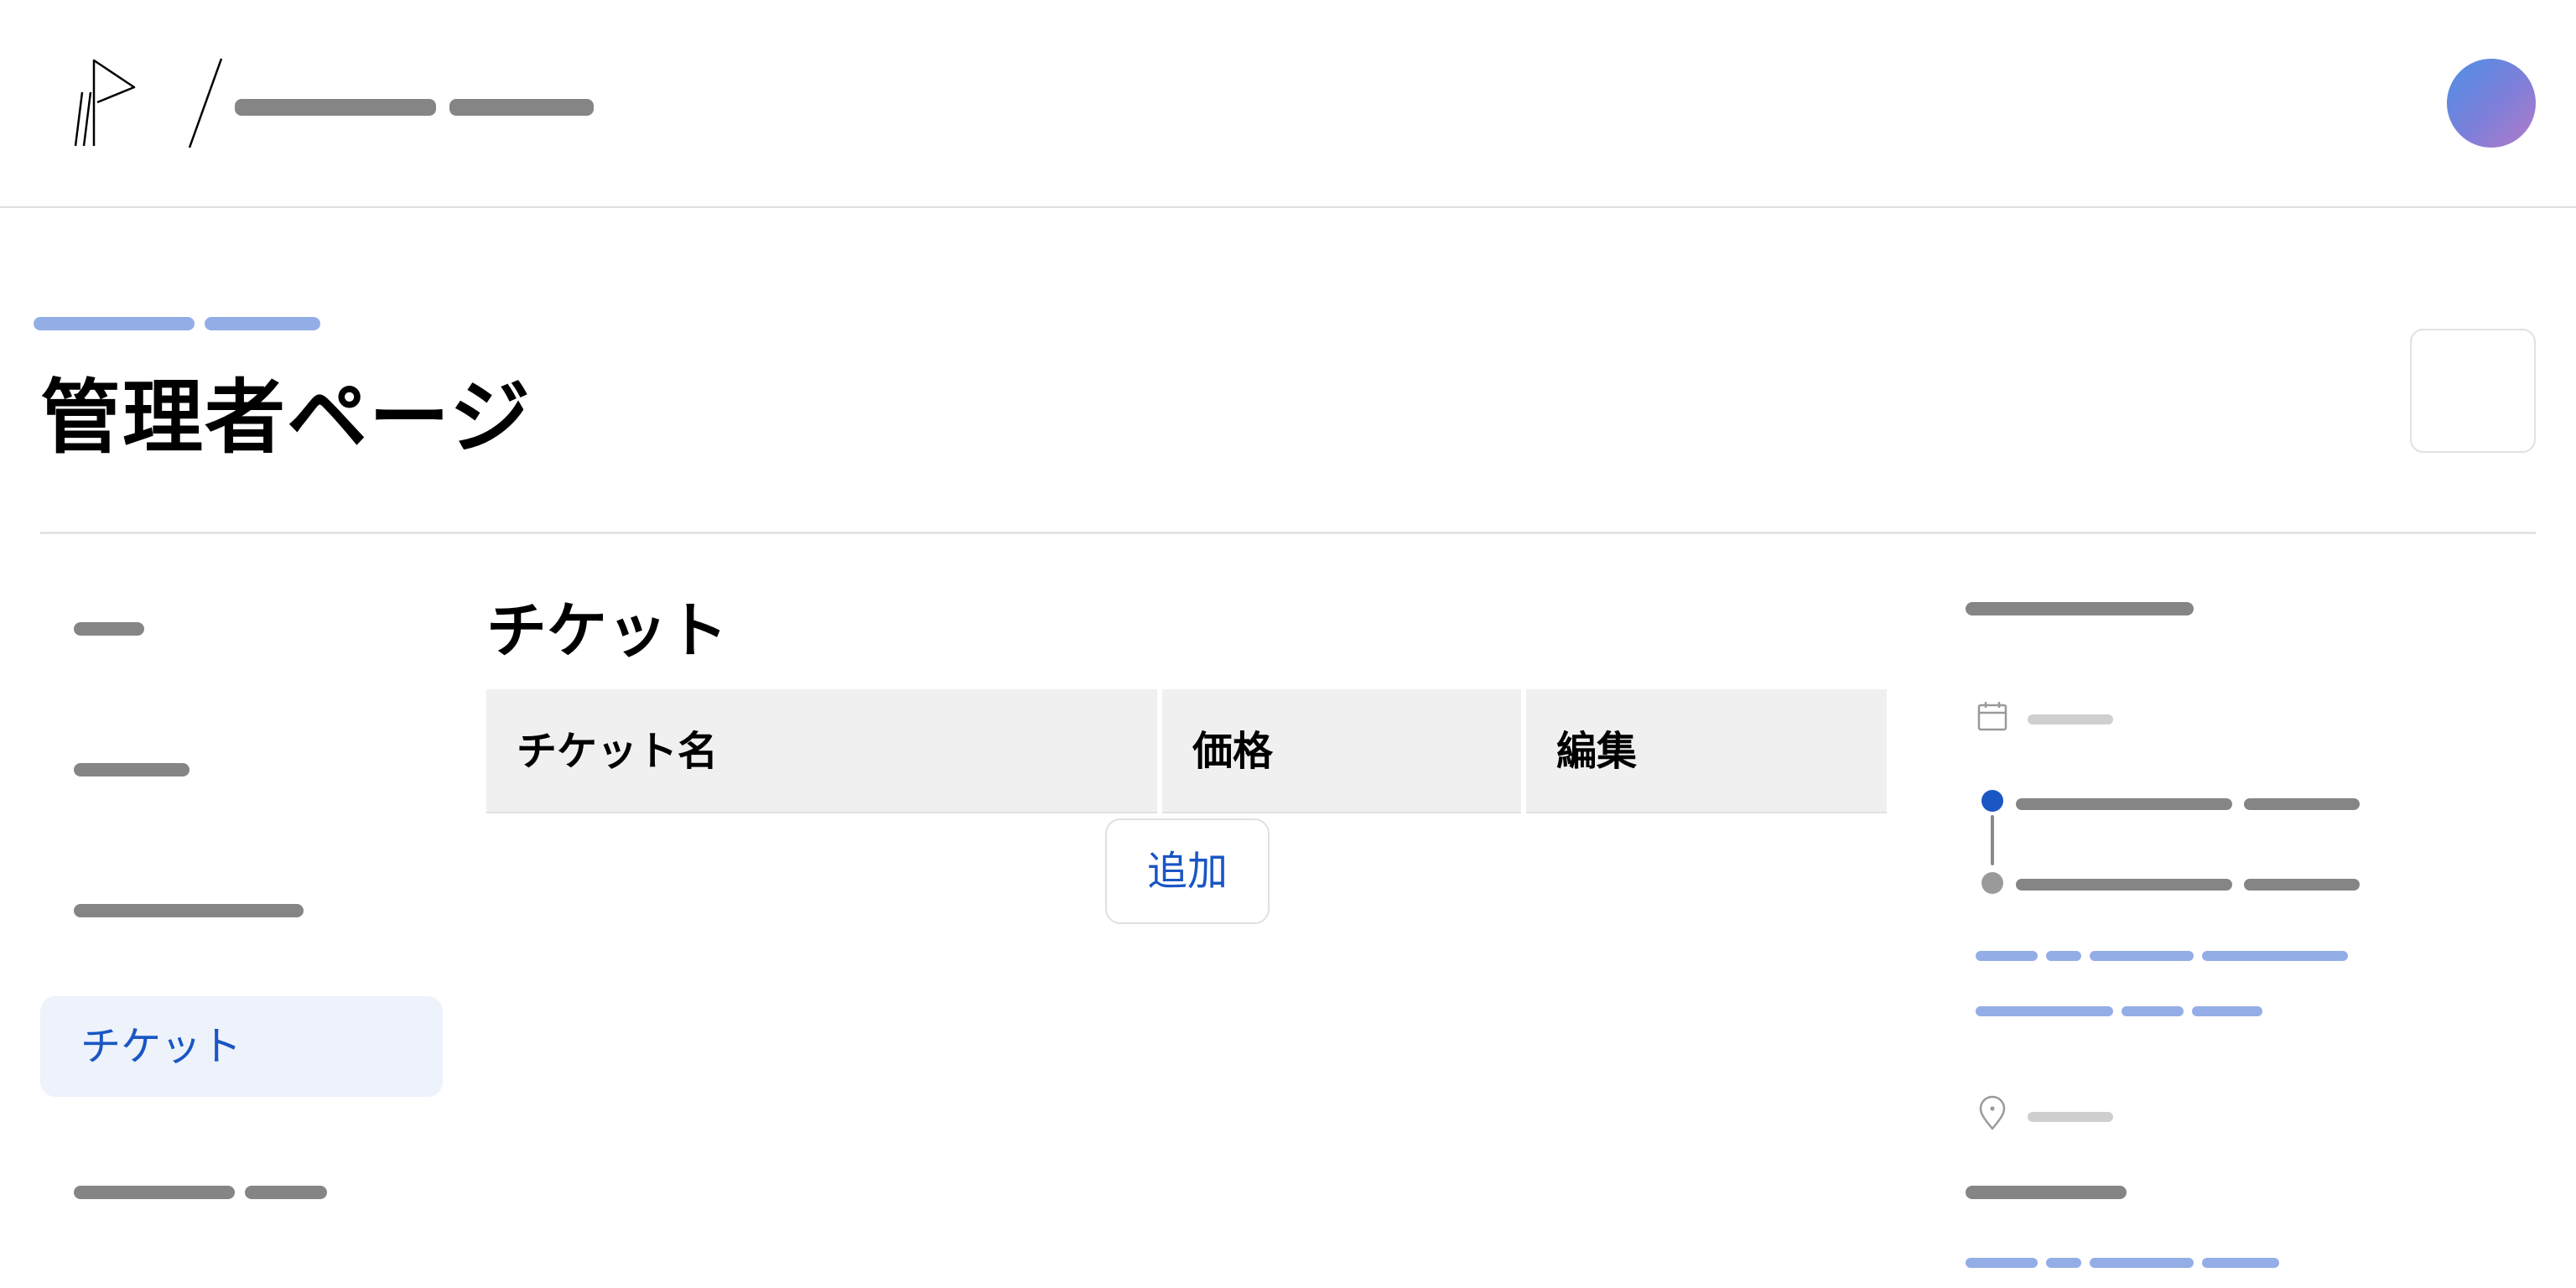 The width and height of the screenshot is (2576, 1288). Describe the element at coordinates (1992, 801) in the screenshot. I see `timeline-start-dot` at that location.